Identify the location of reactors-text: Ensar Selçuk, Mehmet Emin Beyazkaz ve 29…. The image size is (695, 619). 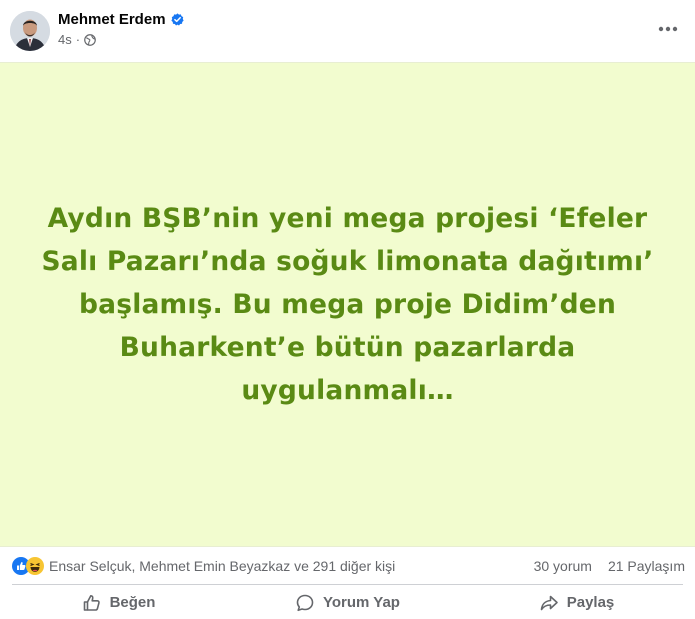
(222, 566).